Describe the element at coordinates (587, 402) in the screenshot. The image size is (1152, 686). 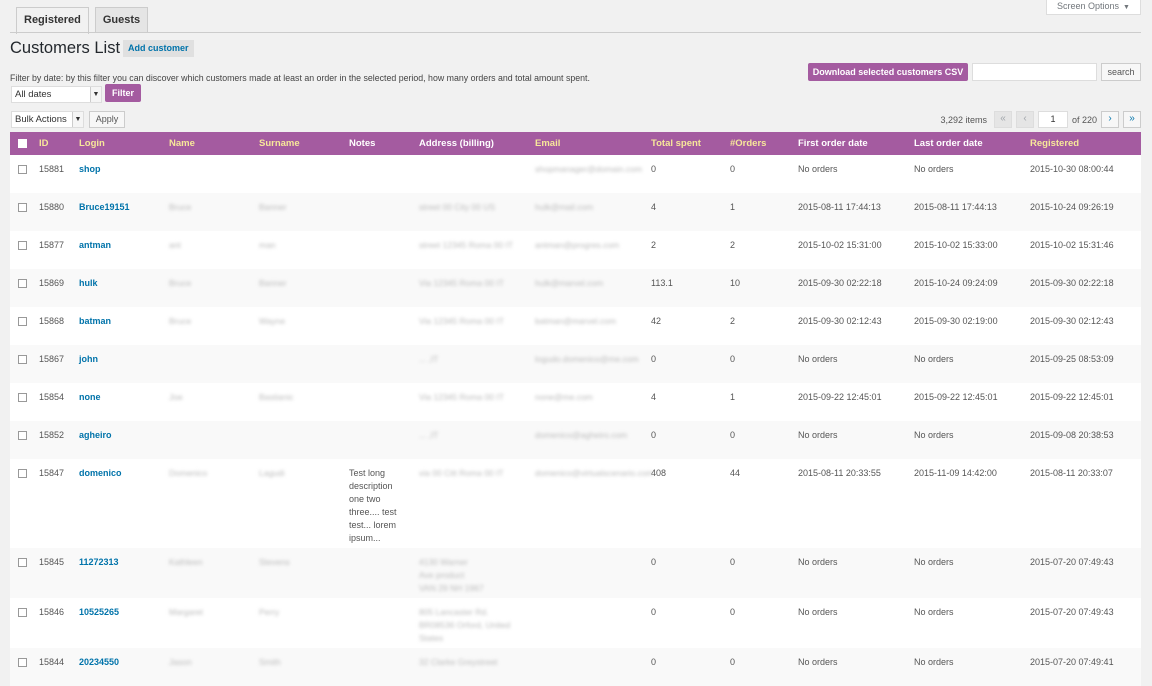
I see `cell-email: none@me.com` at that location.